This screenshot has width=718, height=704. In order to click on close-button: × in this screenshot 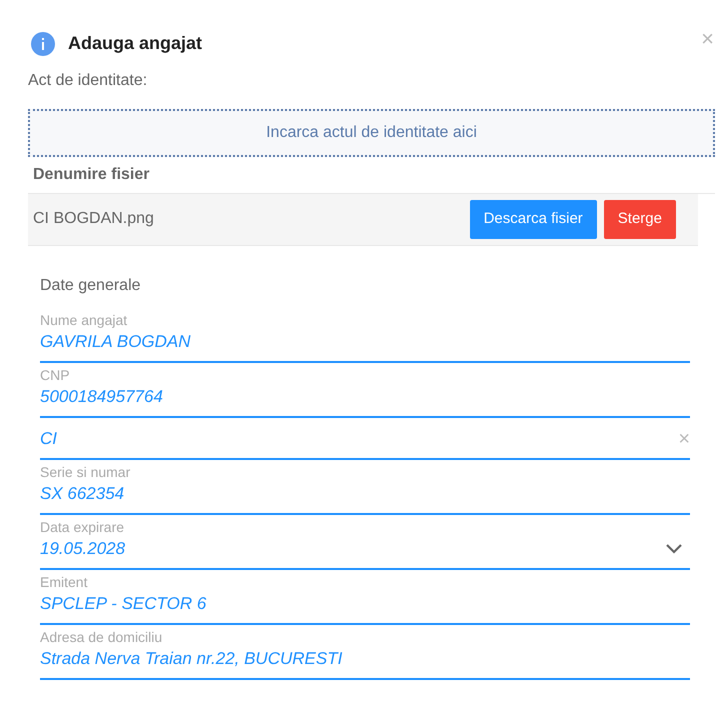, I will do `click(707, 39)`.